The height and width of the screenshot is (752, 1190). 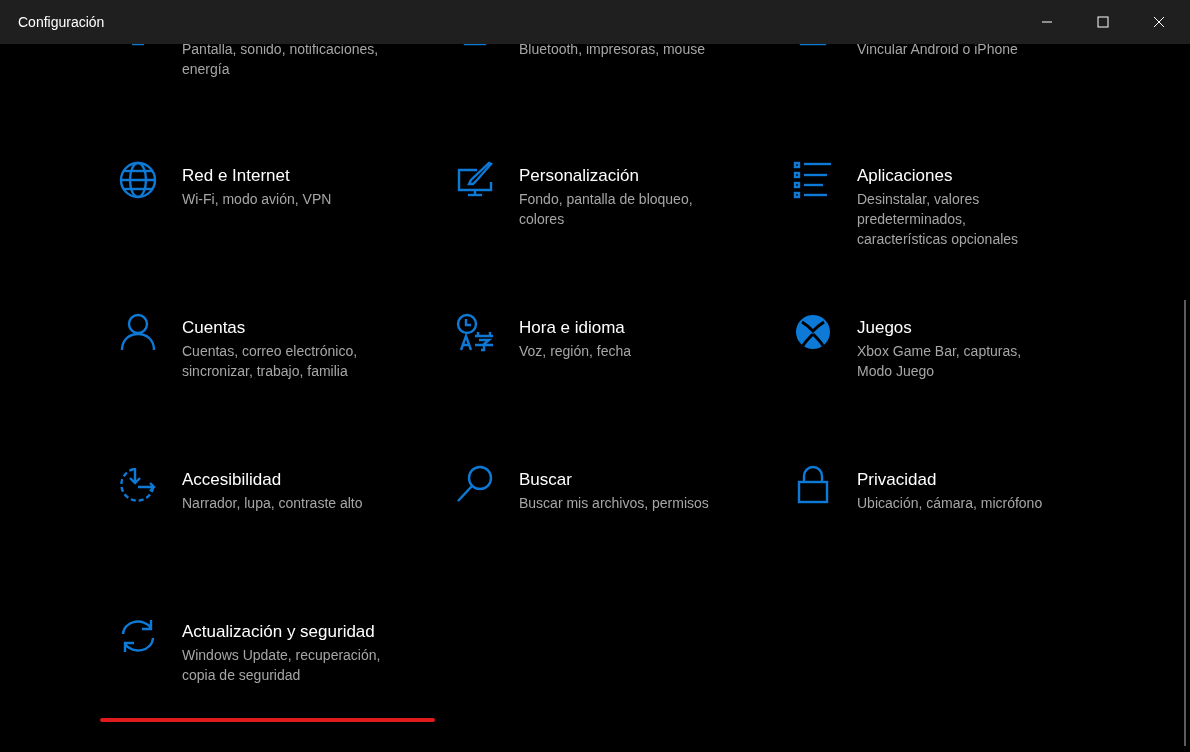 What do you see at coordinates (575, 351) in the screenshot?
I see `category-description: Voz, región, fecha` at bounding box center [575, 351].